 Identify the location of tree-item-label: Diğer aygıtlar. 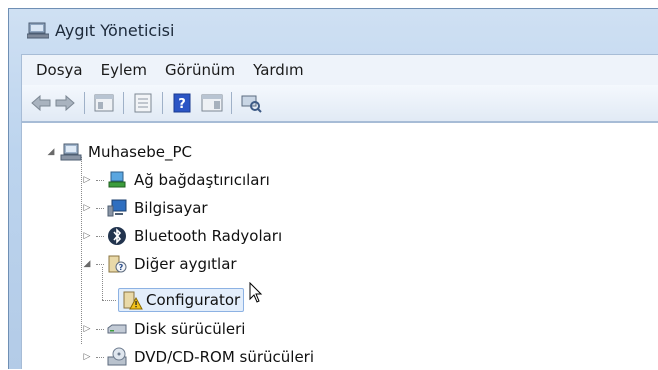
(185, 264).